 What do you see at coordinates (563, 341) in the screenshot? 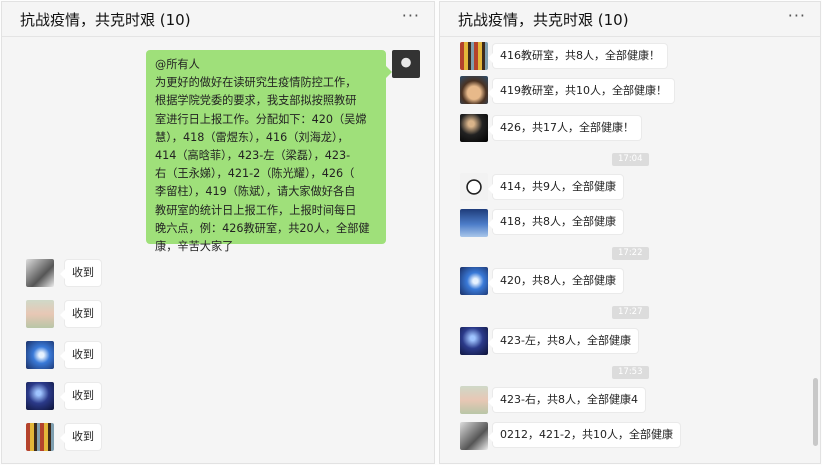
I see `report-message: 423-左，共8人，全部健康` at bounding box center [563, 341].